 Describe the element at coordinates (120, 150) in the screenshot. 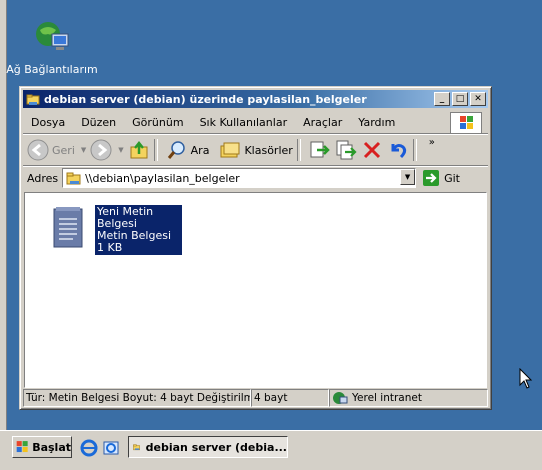

I see `forward-dropdown-icon: ▼` at that location.